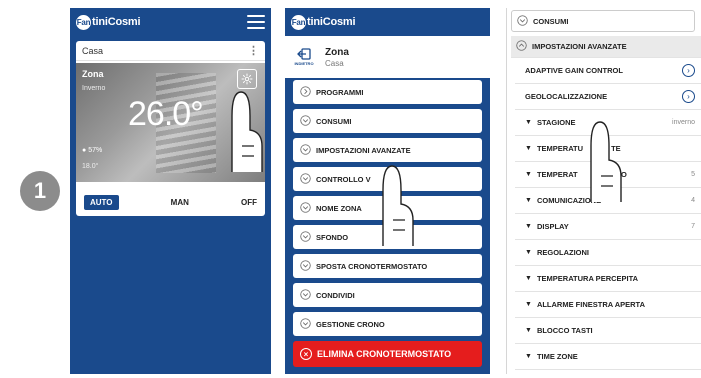  What do you see at coordinates (253, 50) in the screenshot?
I see `kebab-menu-icon: ⋮` at bounding box center [253, 50].